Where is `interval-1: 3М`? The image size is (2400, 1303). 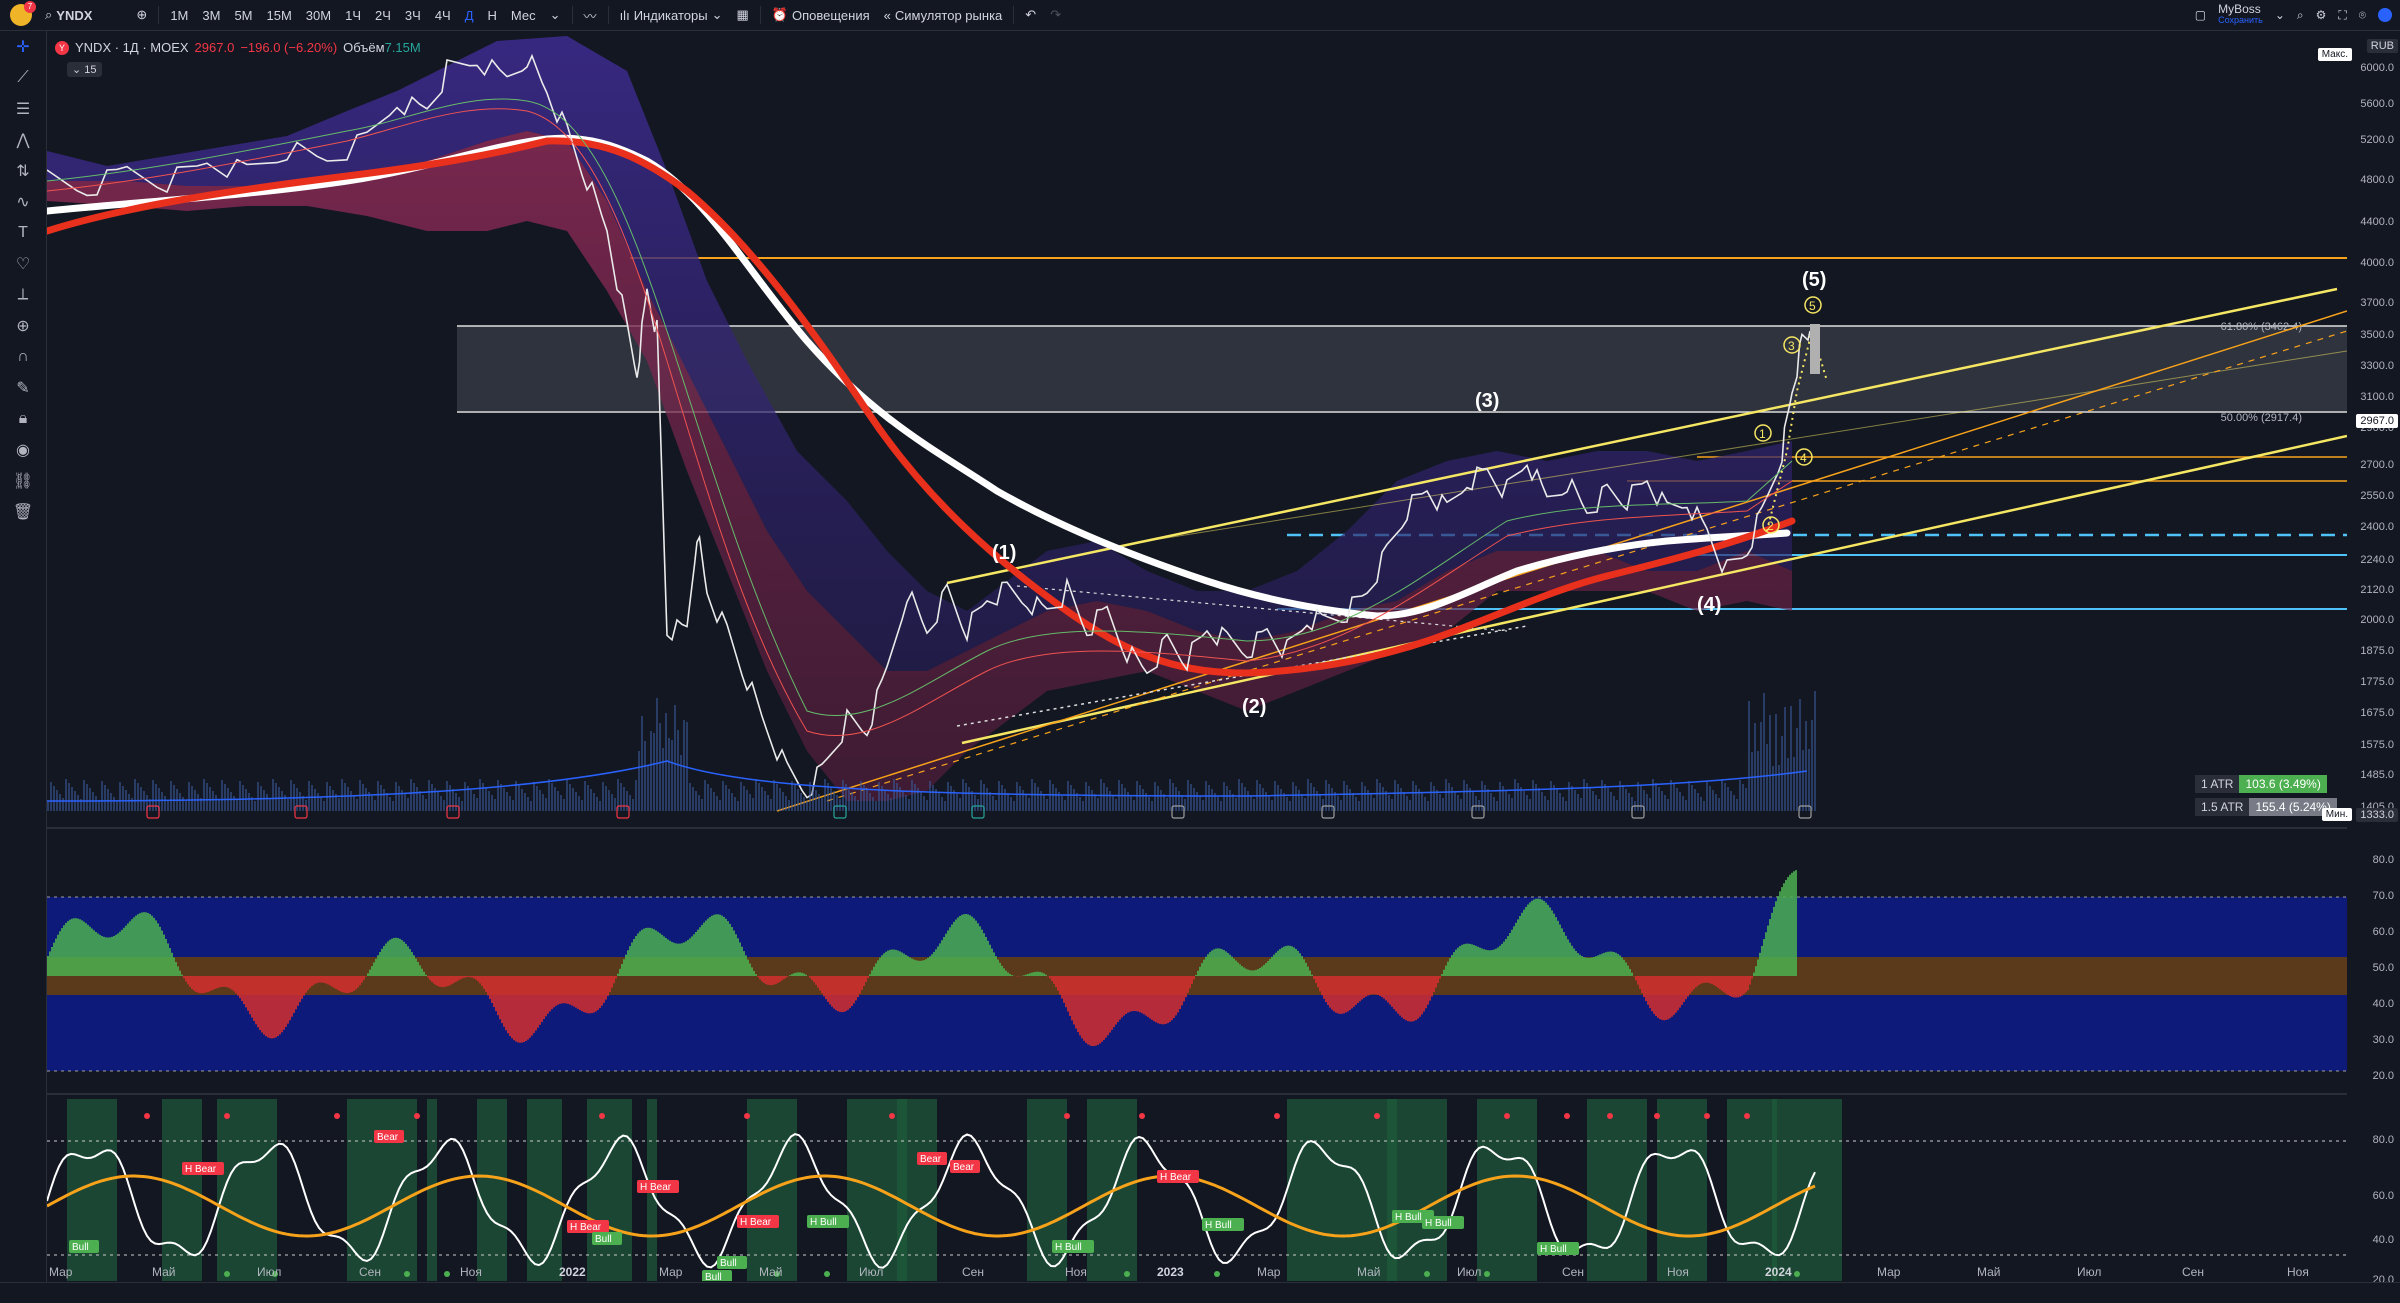 interval-1: 3М is located at coordinates (211, 15).